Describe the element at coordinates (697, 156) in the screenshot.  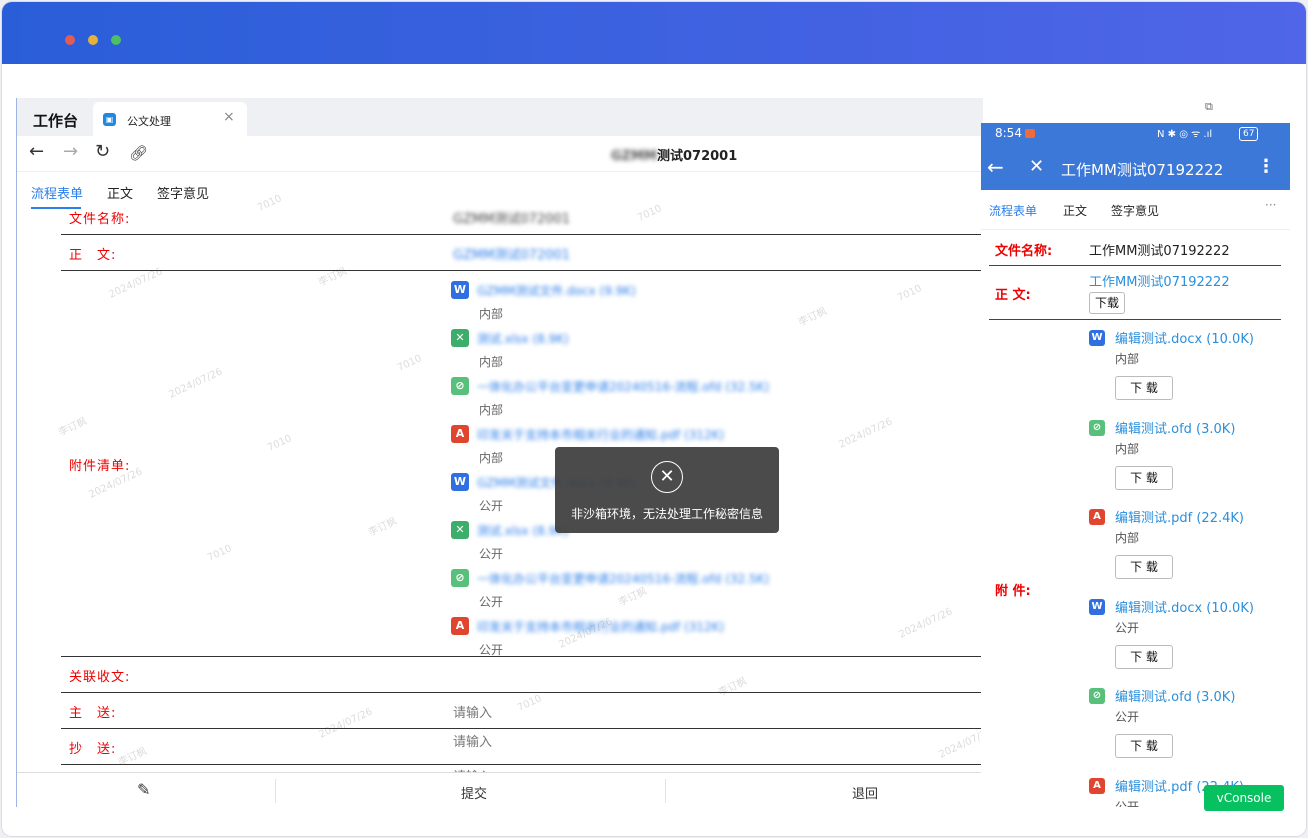
I see `title-suffix: 测试072001` at that location.